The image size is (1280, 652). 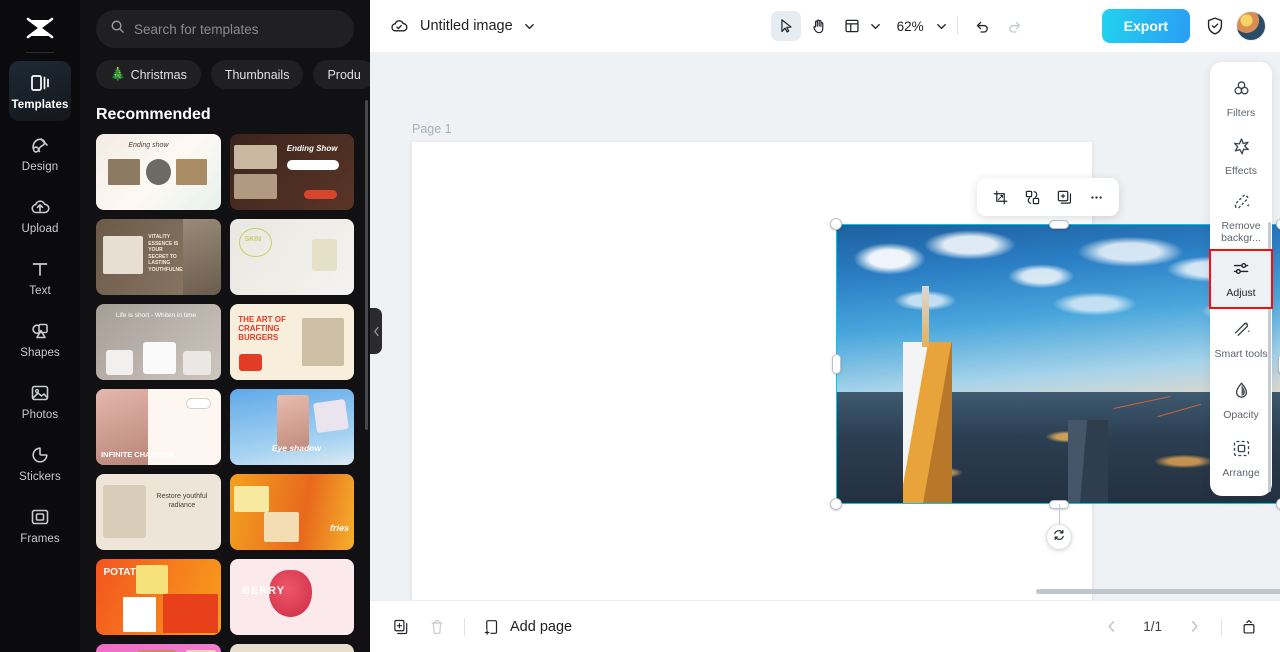 What do you see at coordinates (1241, 340) in the screenshot?
I see `tool-smart-tools: Smart tools` at bounding box center [1241, 340].